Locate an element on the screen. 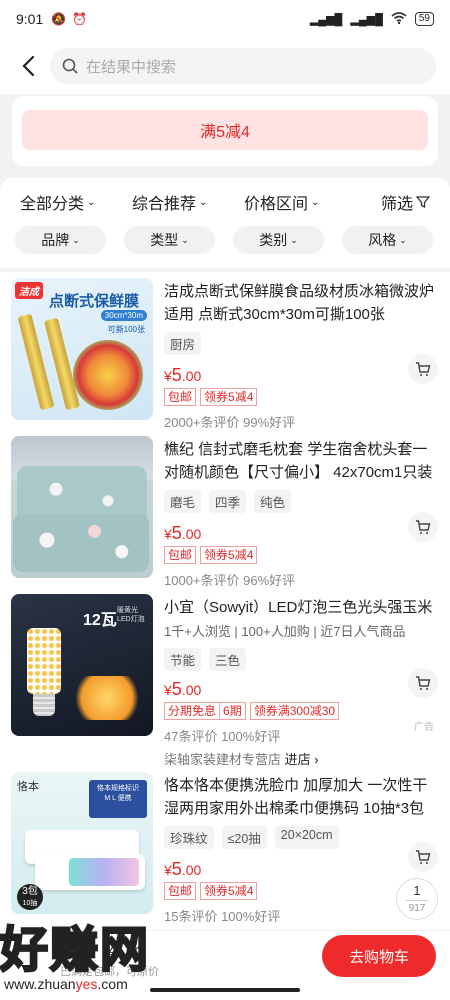  bulb-glow is located at coordinates (107, 698).